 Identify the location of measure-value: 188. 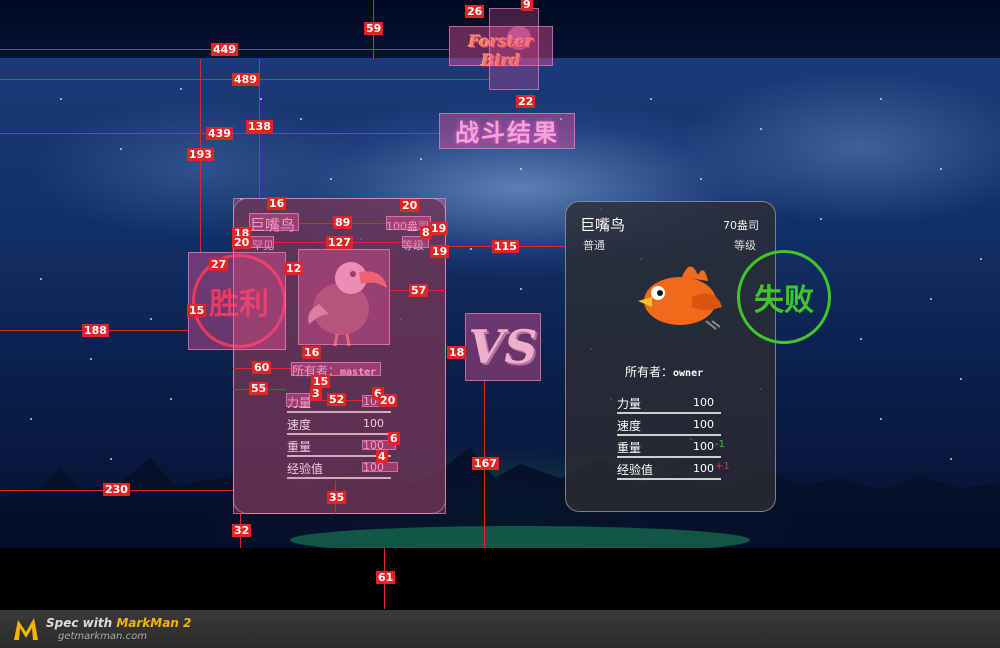
(95, 330).